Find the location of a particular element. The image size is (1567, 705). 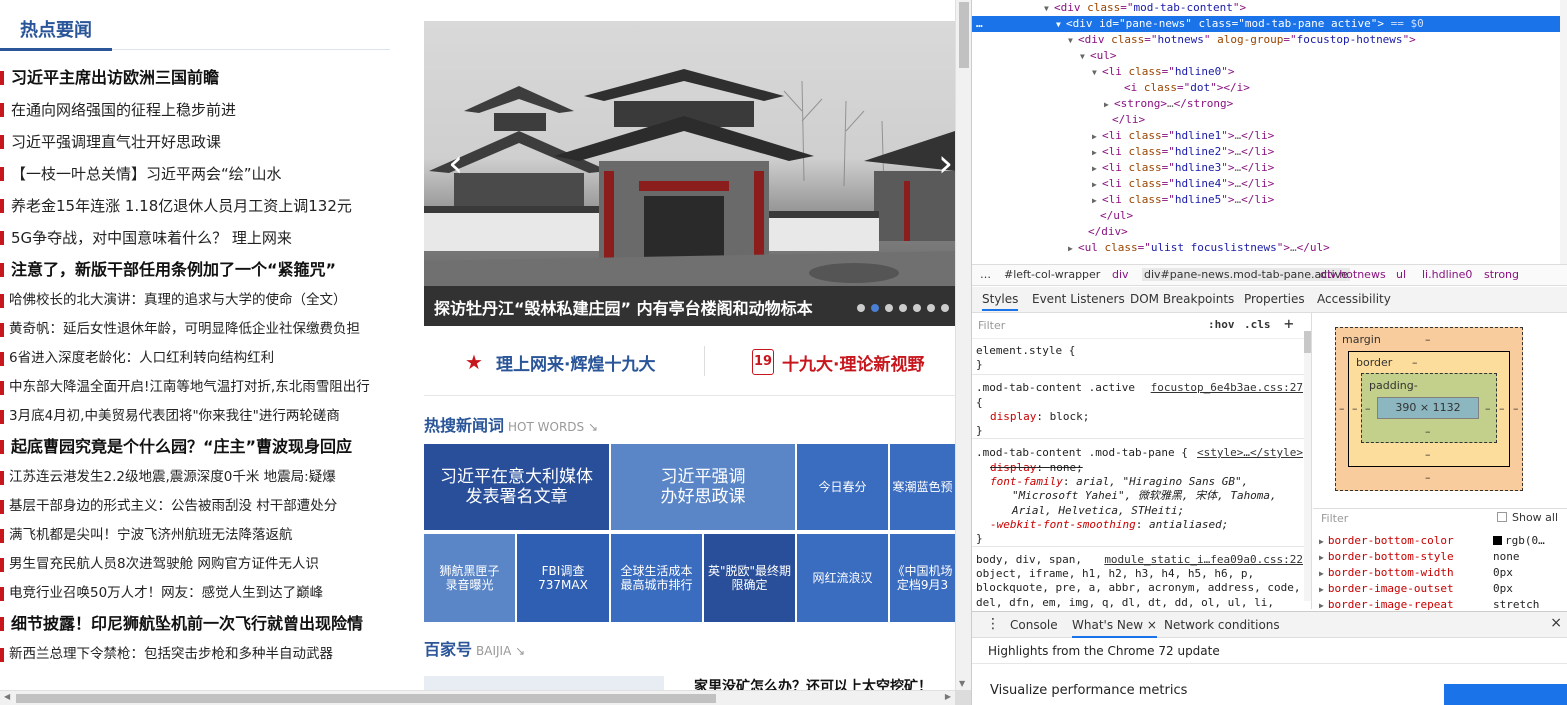

breadcrumb-item: ul is located at coordinates (1401, 274).